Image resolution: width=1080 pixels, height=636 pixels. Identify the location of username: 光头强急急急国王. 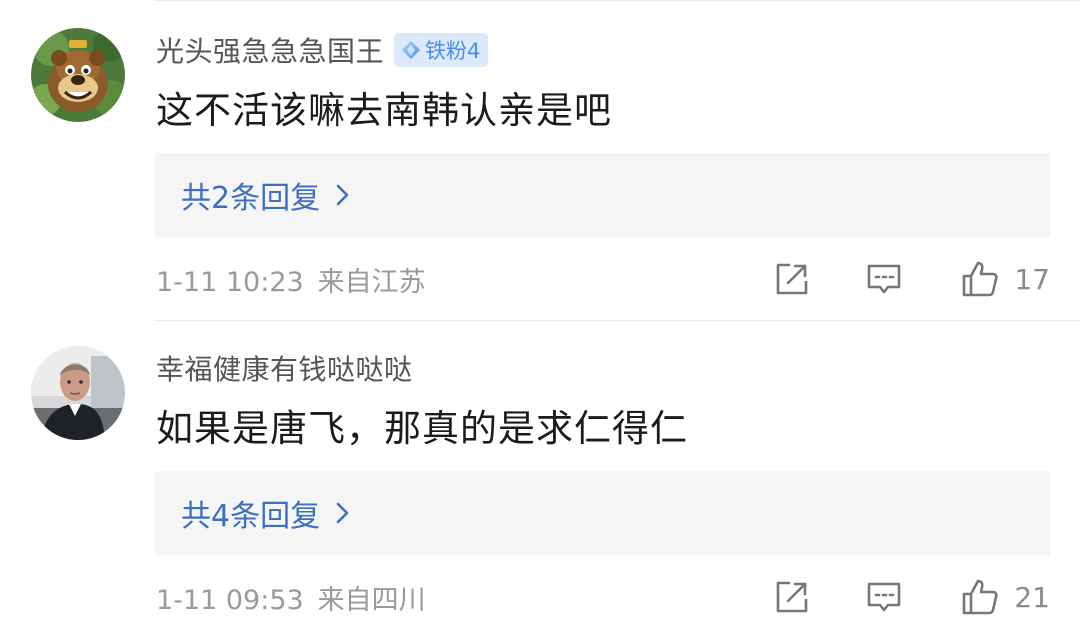
(270, 50).